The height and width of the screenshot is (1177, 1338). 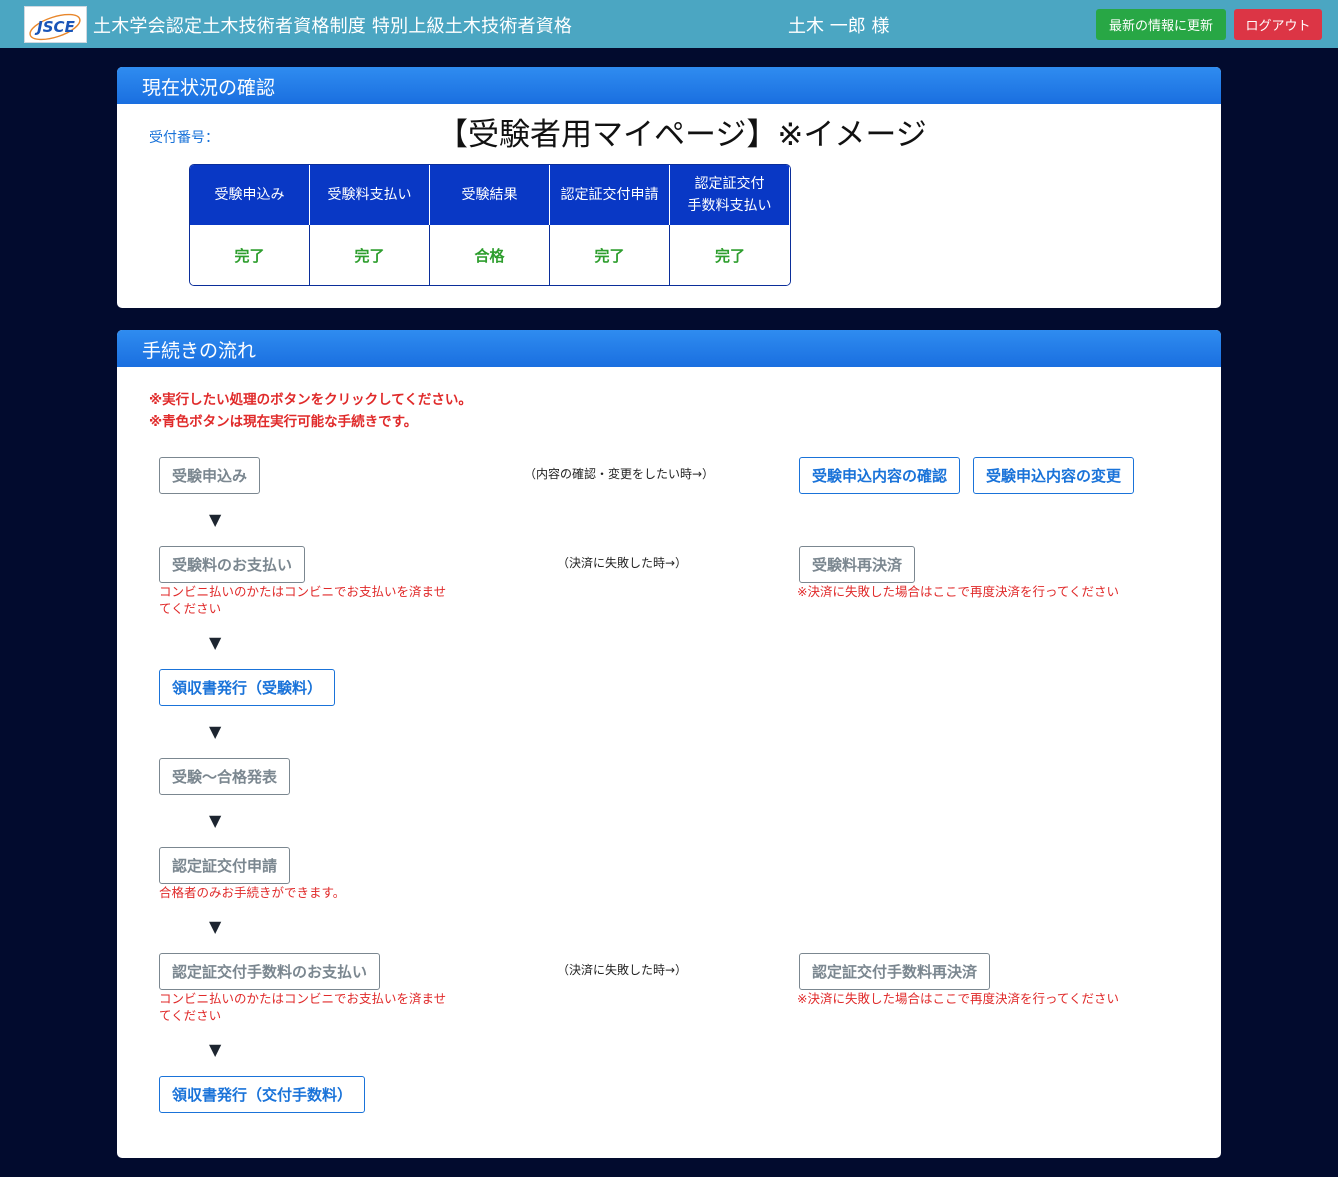 What do you see at coordinates (682, 135) in the screenshot?
I see `page-title: 【受験者用マイページ】※イメージ` at bounding box center [682, 135].